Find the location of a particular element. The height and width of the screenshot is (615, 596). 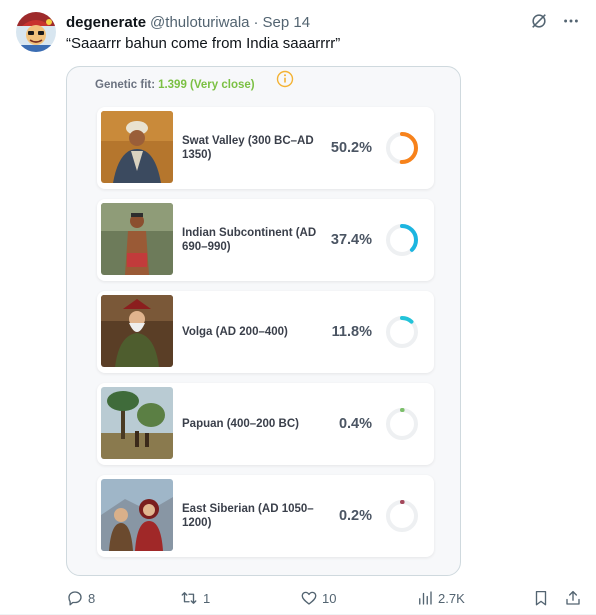

views-button: 2.7K is located at coordinates (440, 598).